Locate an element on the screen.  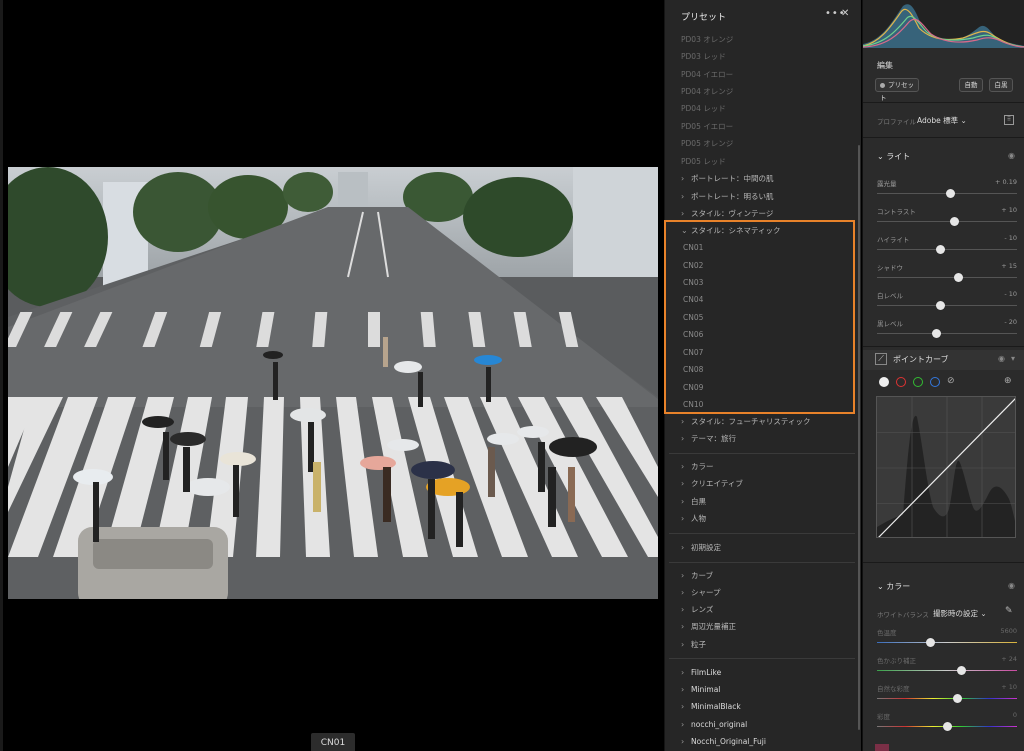
preset-group: › Nocchi_Original_Fuji is located at coordinates (760, 741).